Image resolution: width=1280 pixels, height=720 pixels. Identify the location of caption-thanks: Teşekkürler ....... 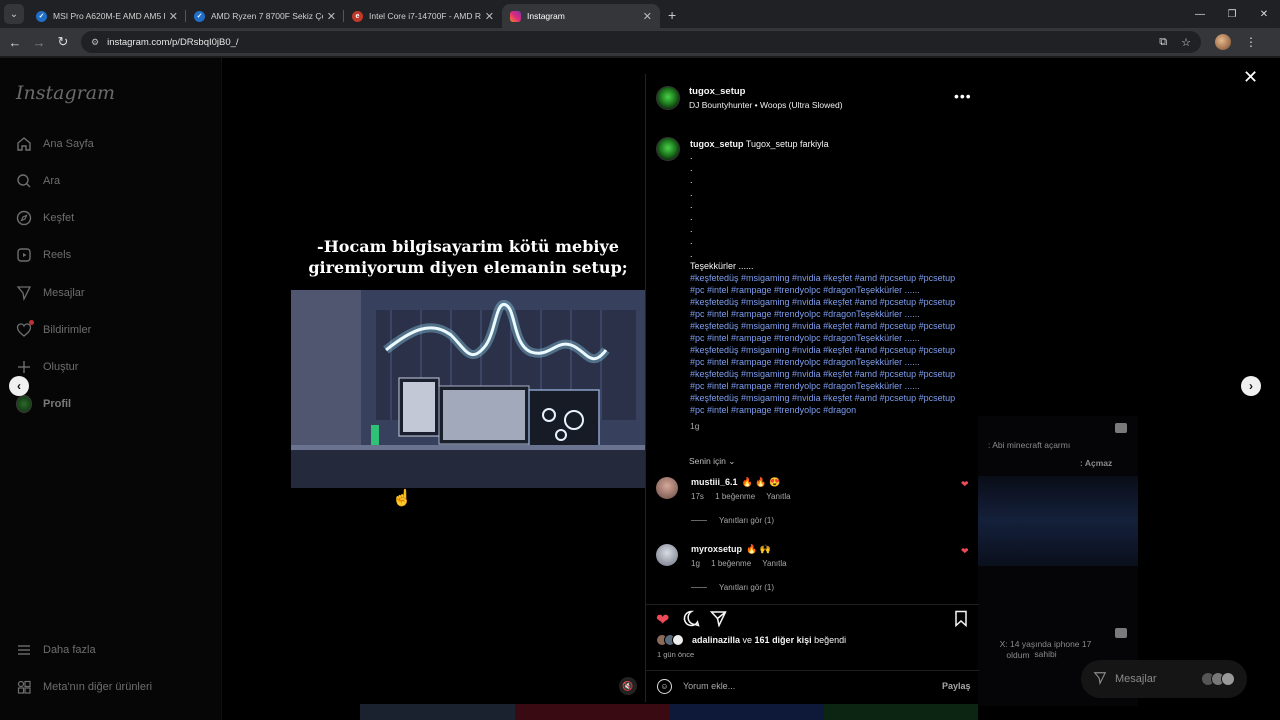
(722, 265).